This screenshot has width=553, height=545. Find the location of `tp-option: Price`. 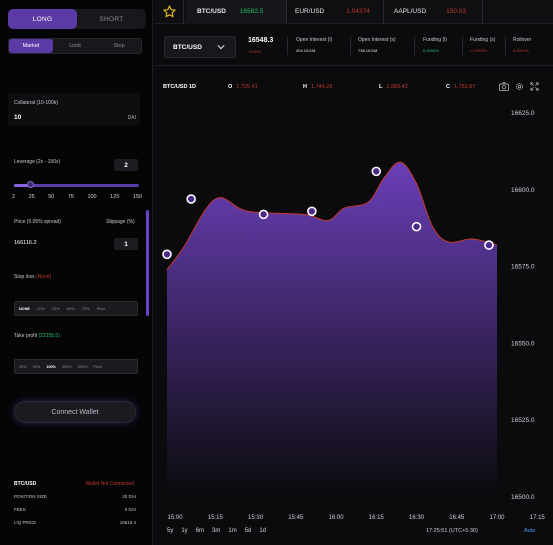

tp-option: Price is located at coordinates (97, 367).